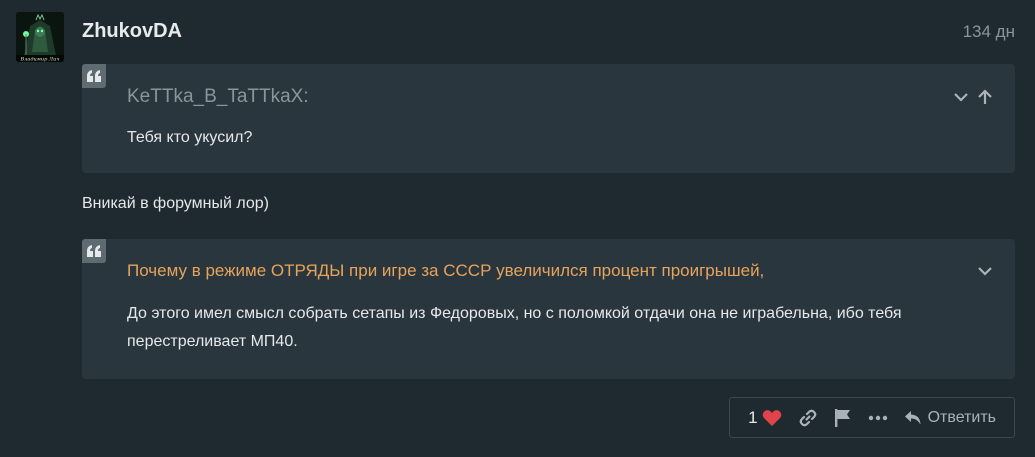  Describe the element at coordinates (912, 417) in the screenshot. I see `reply-icon` at that location.